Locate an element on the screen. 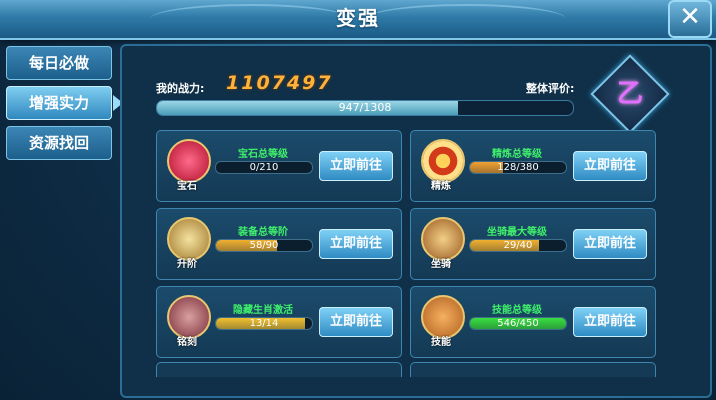 Image resolution: width=716 pixels, height=400 pixels. card-progress-bar: 13/14 is located at coordinates (264, 323).